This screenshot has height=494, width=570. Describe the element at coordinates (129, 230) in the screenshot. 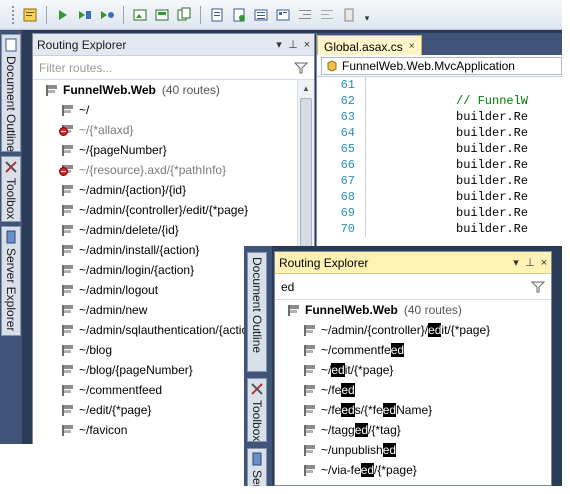

I see `route-label: ~/admin/delete/{id}` at that location.